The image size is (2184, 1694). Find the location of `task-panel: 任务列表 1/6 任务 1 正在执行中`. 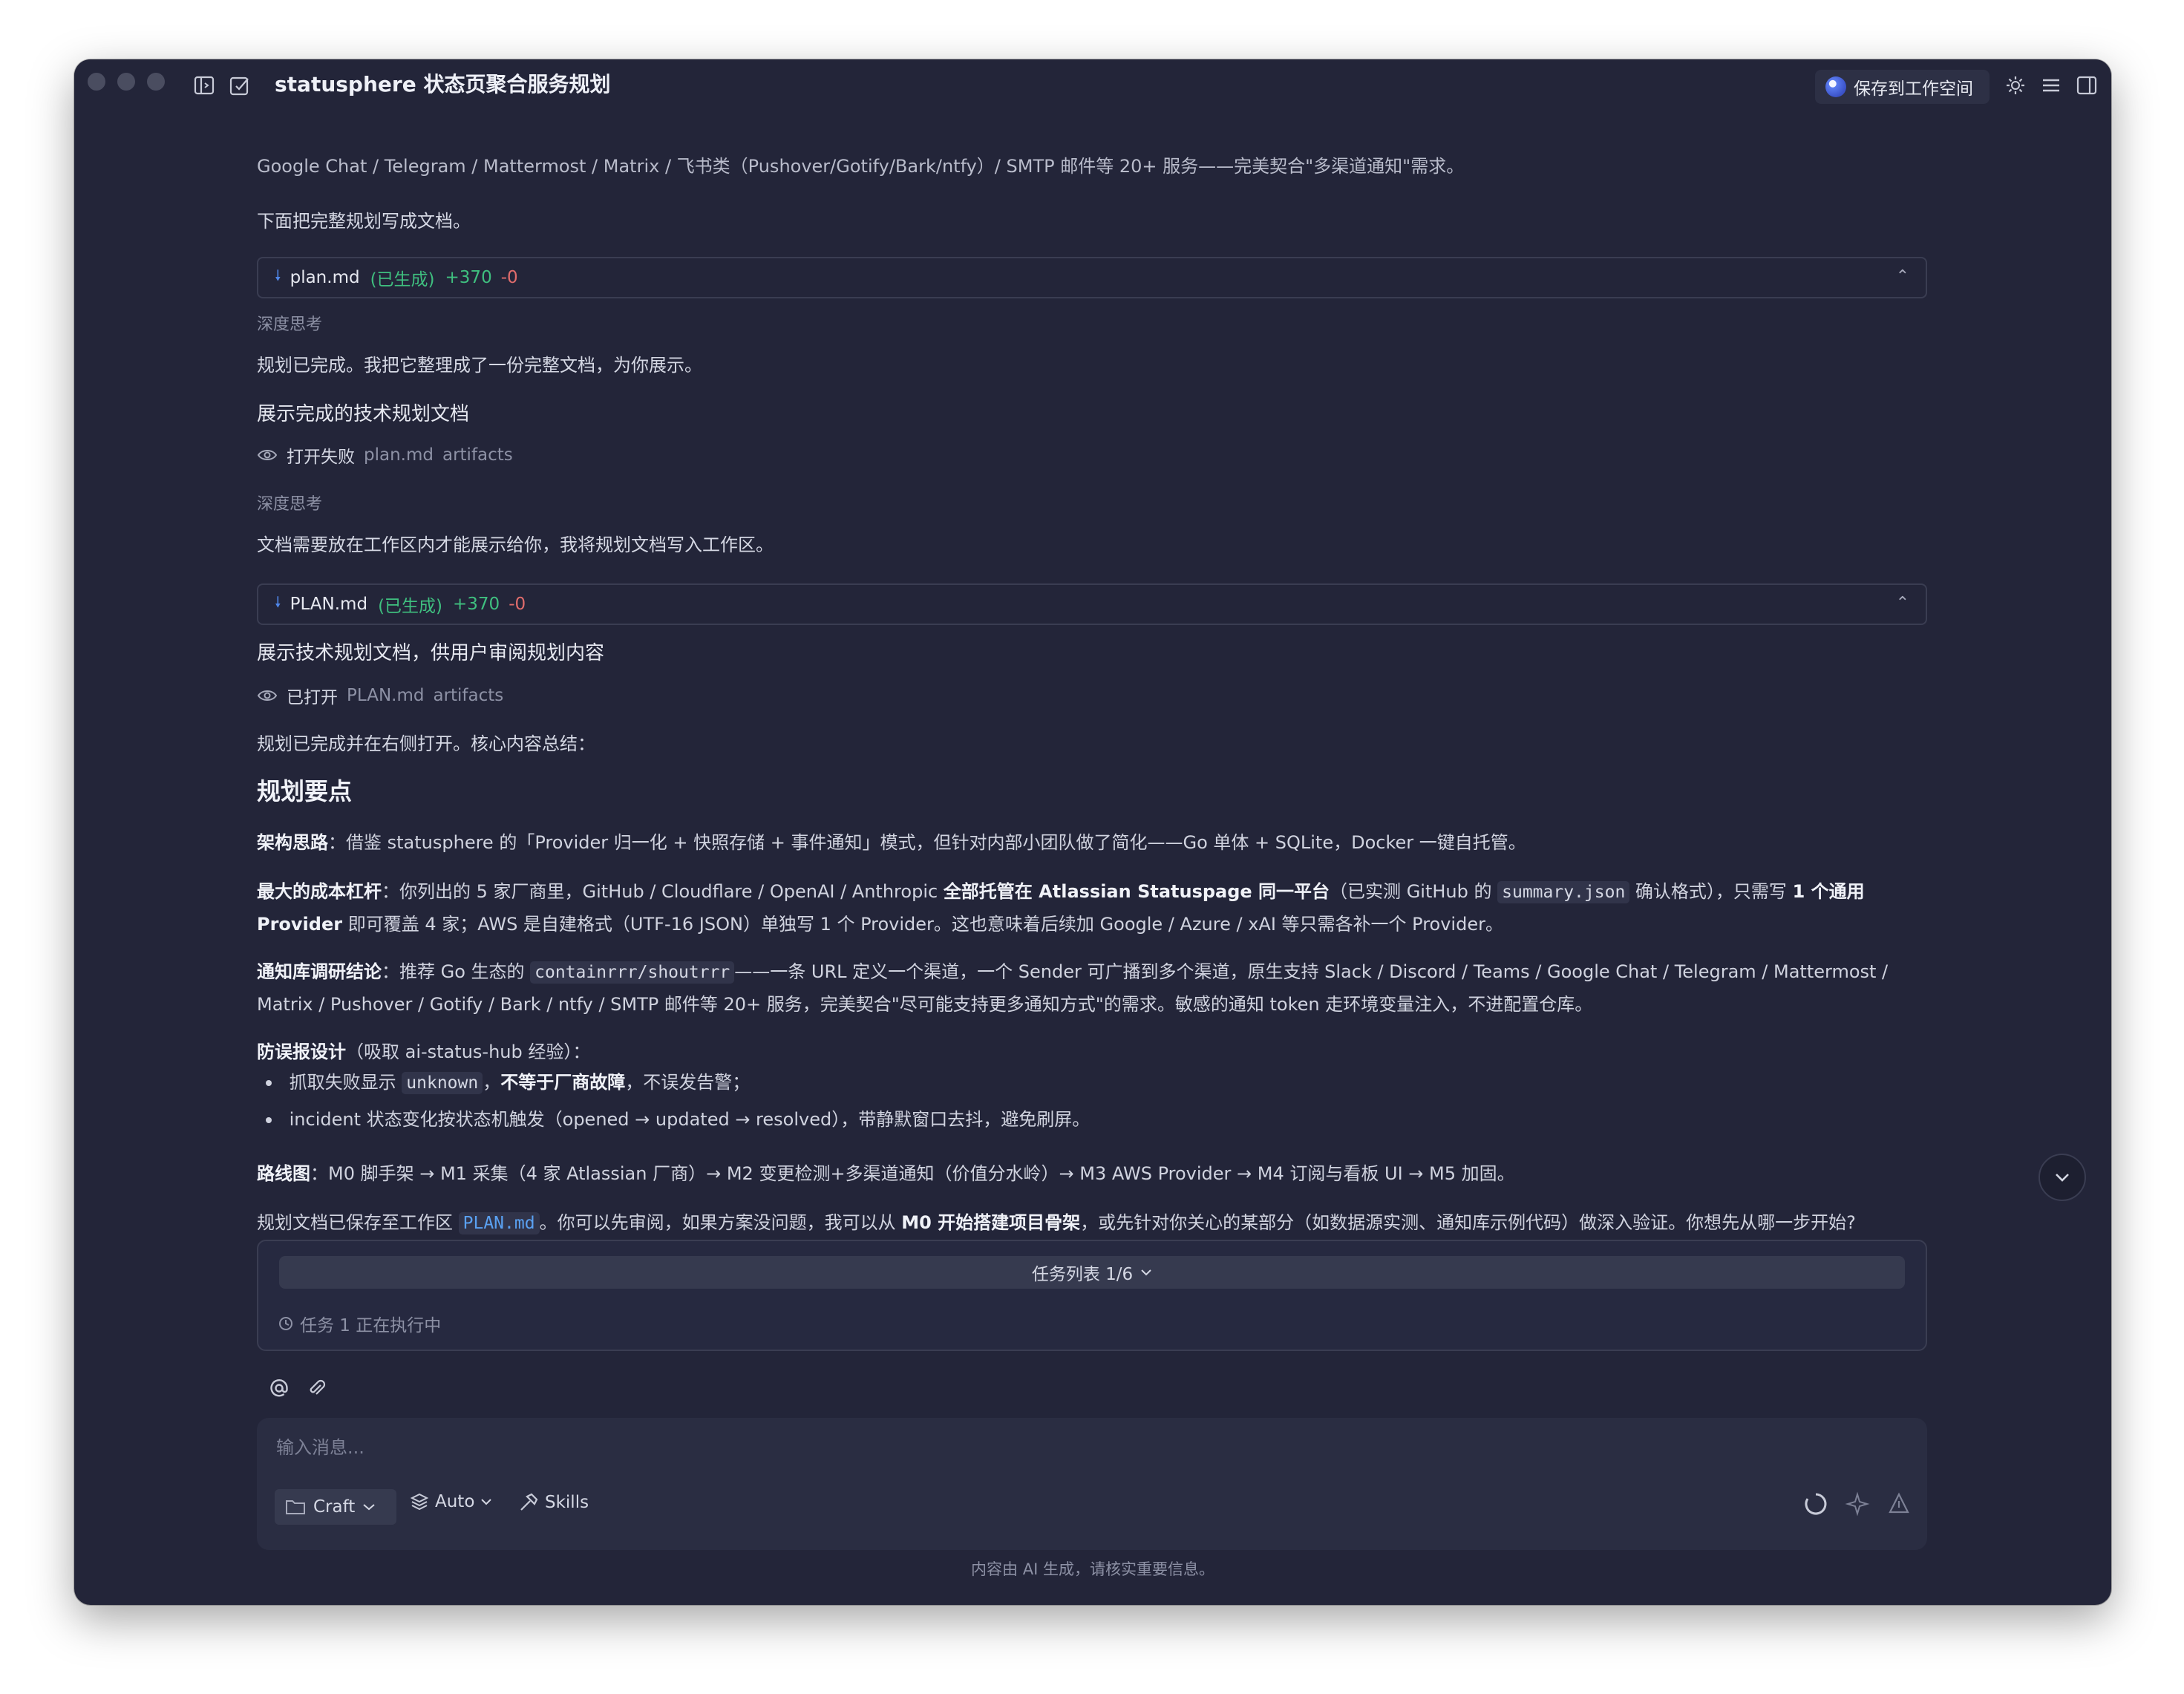

task-panel: 任务列表 1/6 任务 1 正在执行中 is located at coordinates (1092, 1295).